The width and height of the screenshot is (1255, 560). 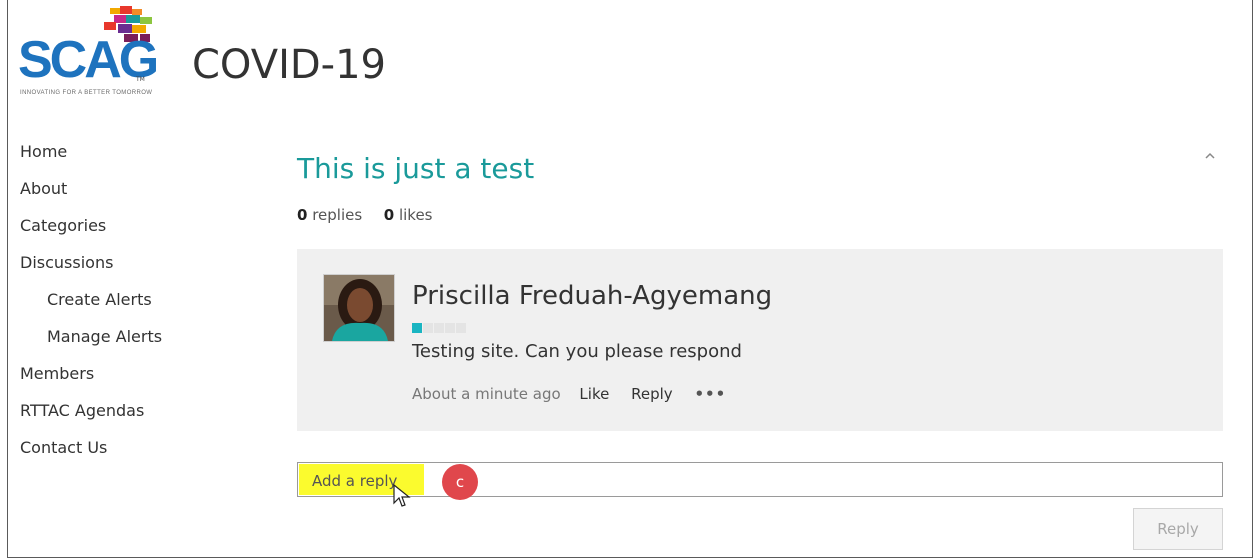 What do you see at coordinates (88, 52) in the screenshot?
I see `scag-logo: SCAG TM INNOVATING FOR A BETTER TOMORROW` at bounding box center [88, 52].